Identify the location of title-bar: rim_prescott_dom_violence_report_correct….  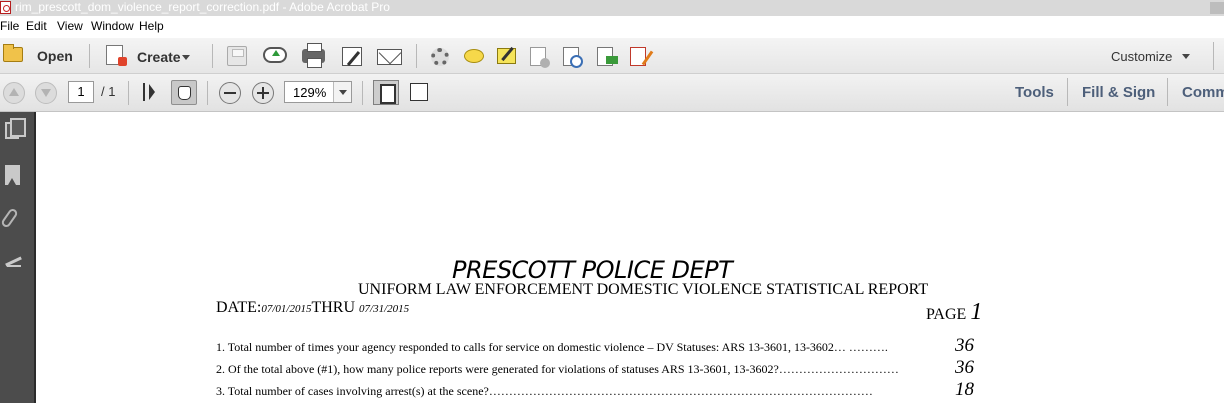
(612, 8).